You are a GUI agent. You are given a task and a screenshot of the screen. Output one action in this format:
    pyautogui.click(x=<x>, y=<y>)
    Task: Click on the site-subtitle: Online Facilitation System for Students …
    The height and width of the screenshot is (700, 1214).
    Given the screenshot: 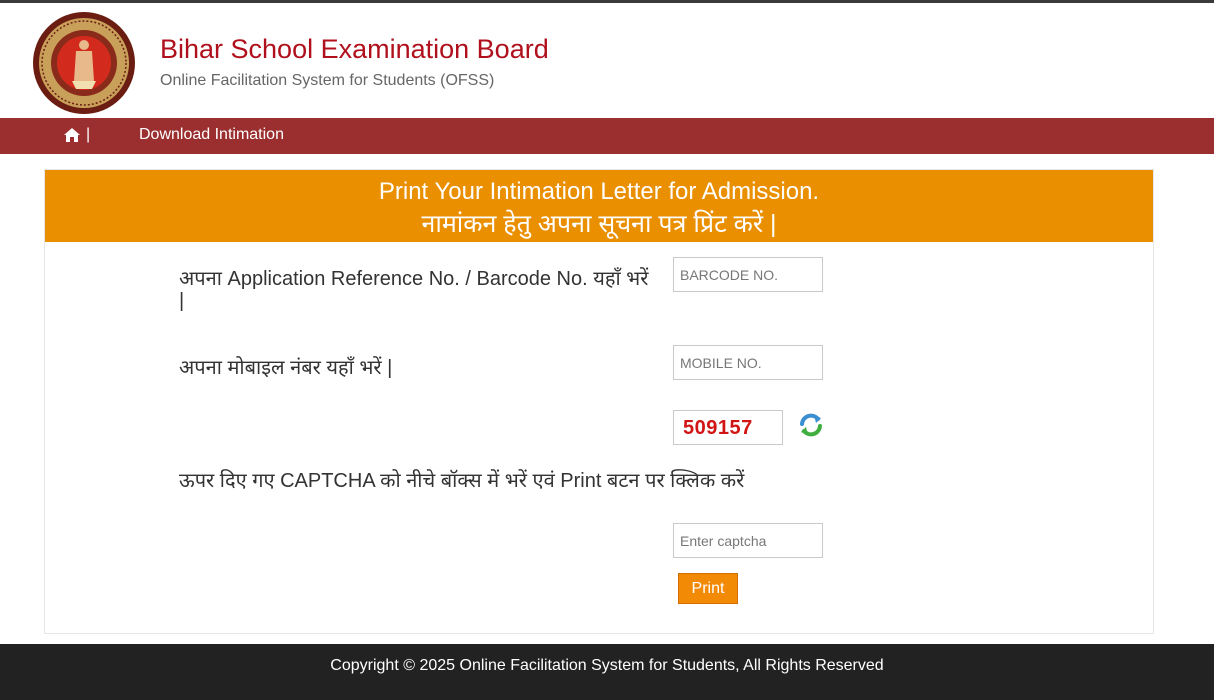 What is the action you would take?
    pyautogui.click(x=327, y=80)
    